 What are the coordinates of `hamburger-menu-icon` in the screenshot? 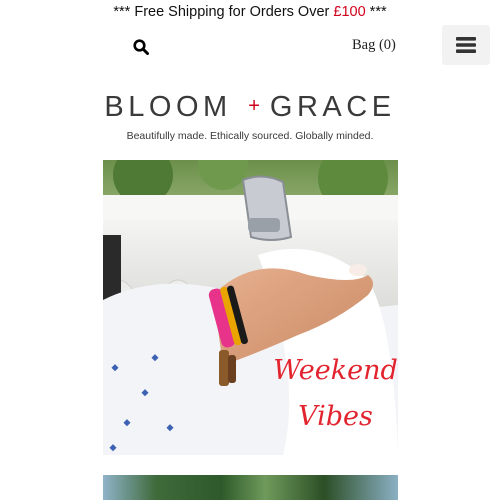 It's located at (466, 45).